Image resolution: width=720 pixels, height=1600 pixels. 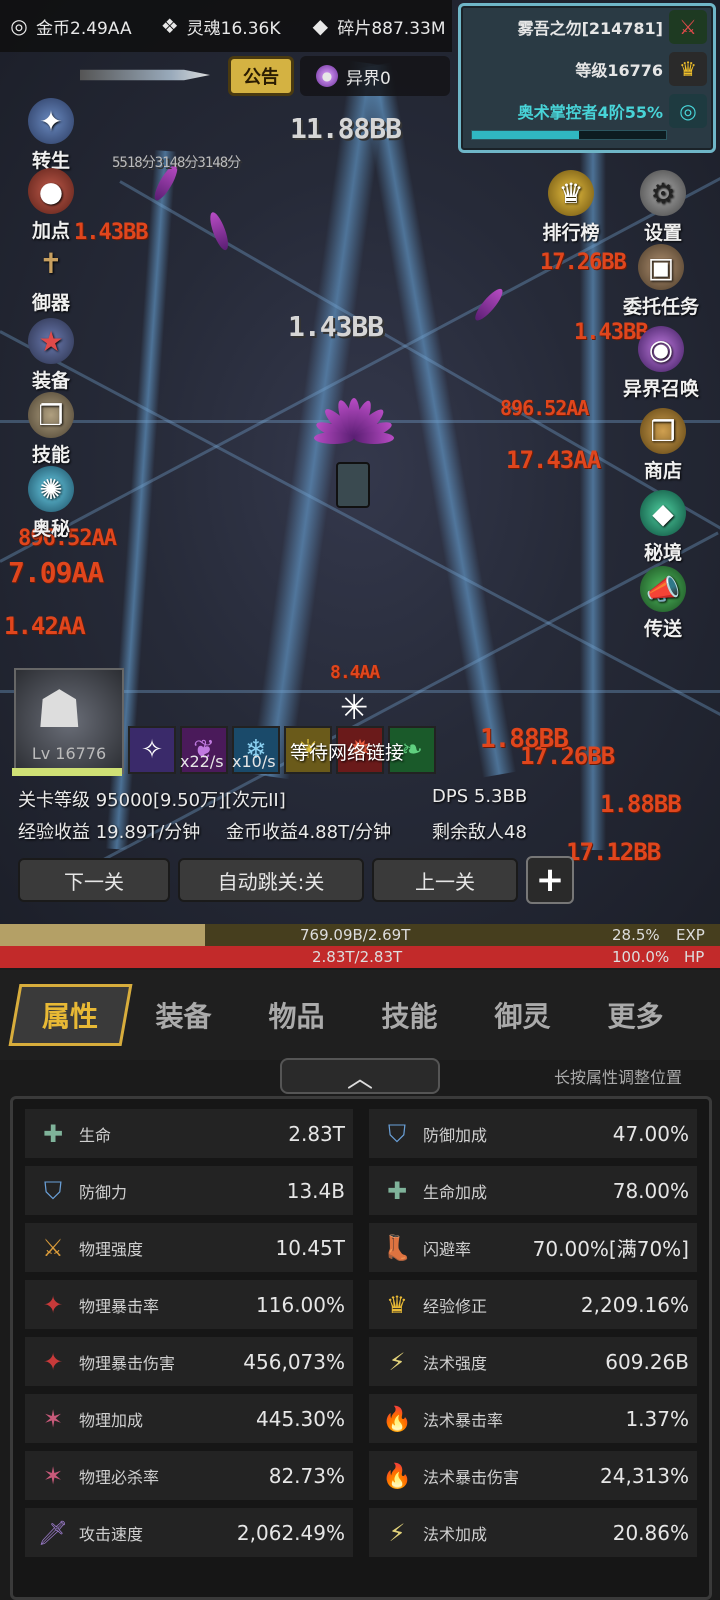 I want to click on menu-arcana: ✺ 奥秘, so click(x=51, y=503).